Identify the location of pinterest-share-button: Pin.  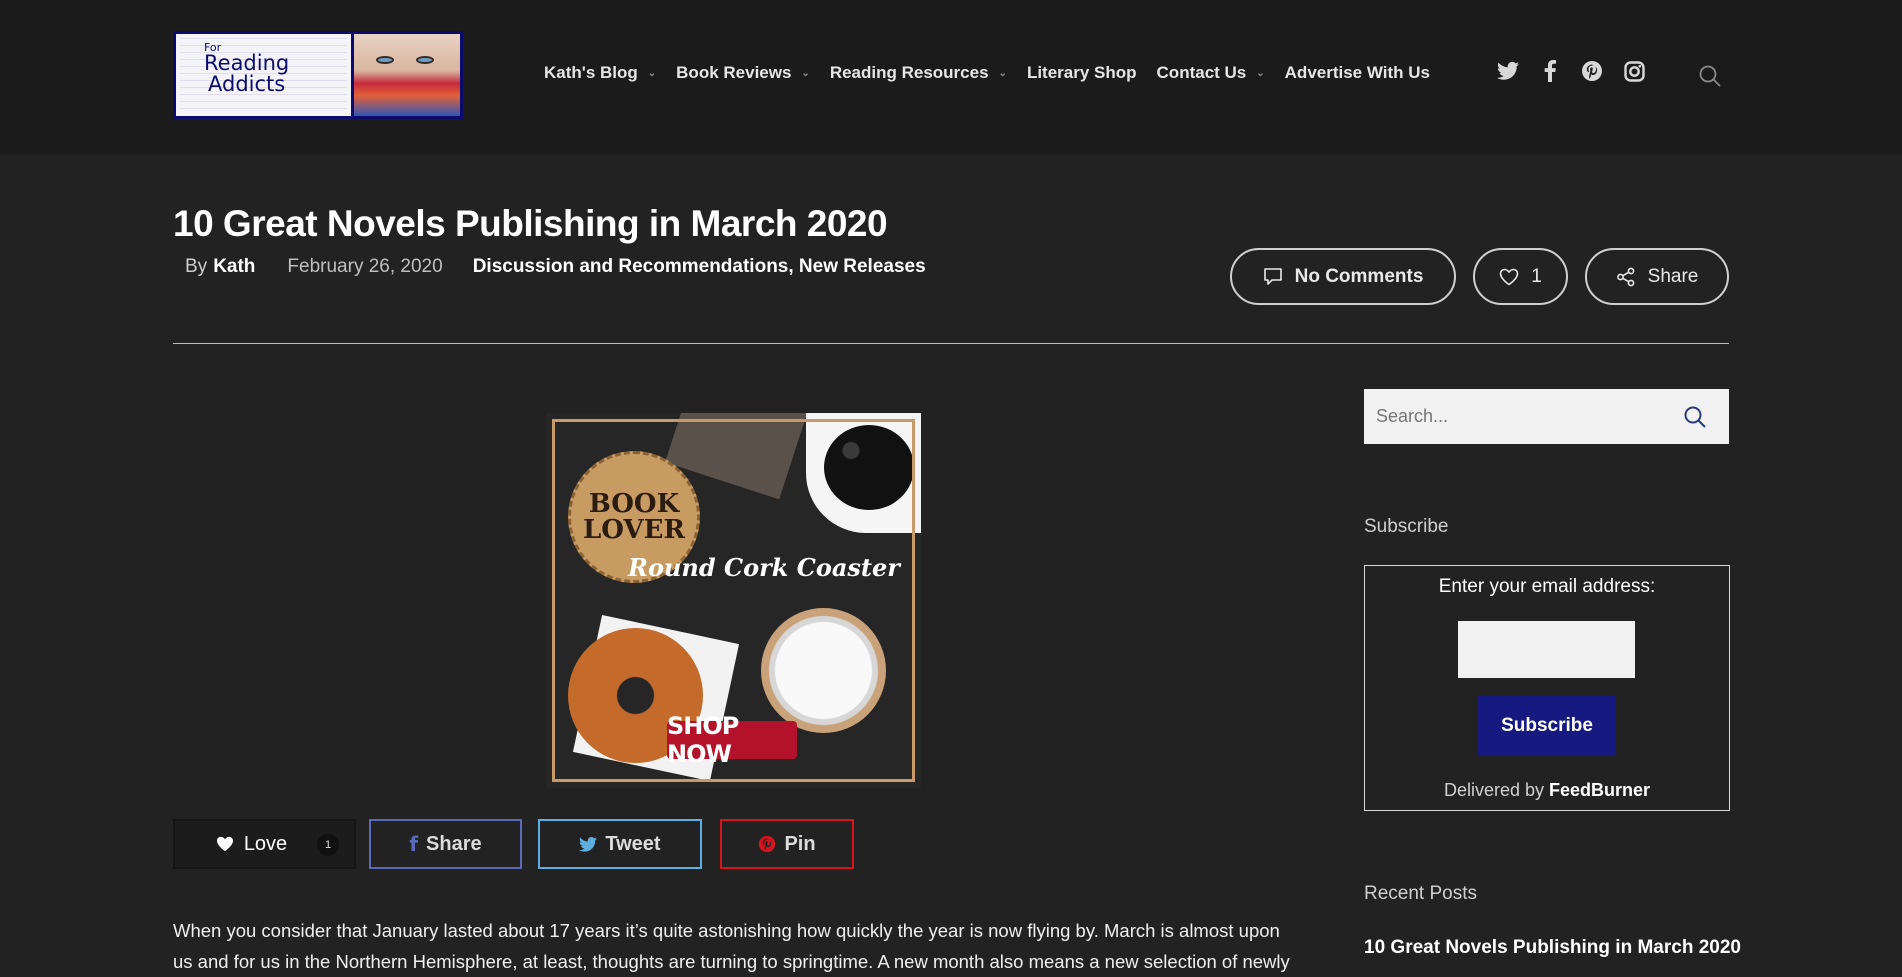
(787, 844).